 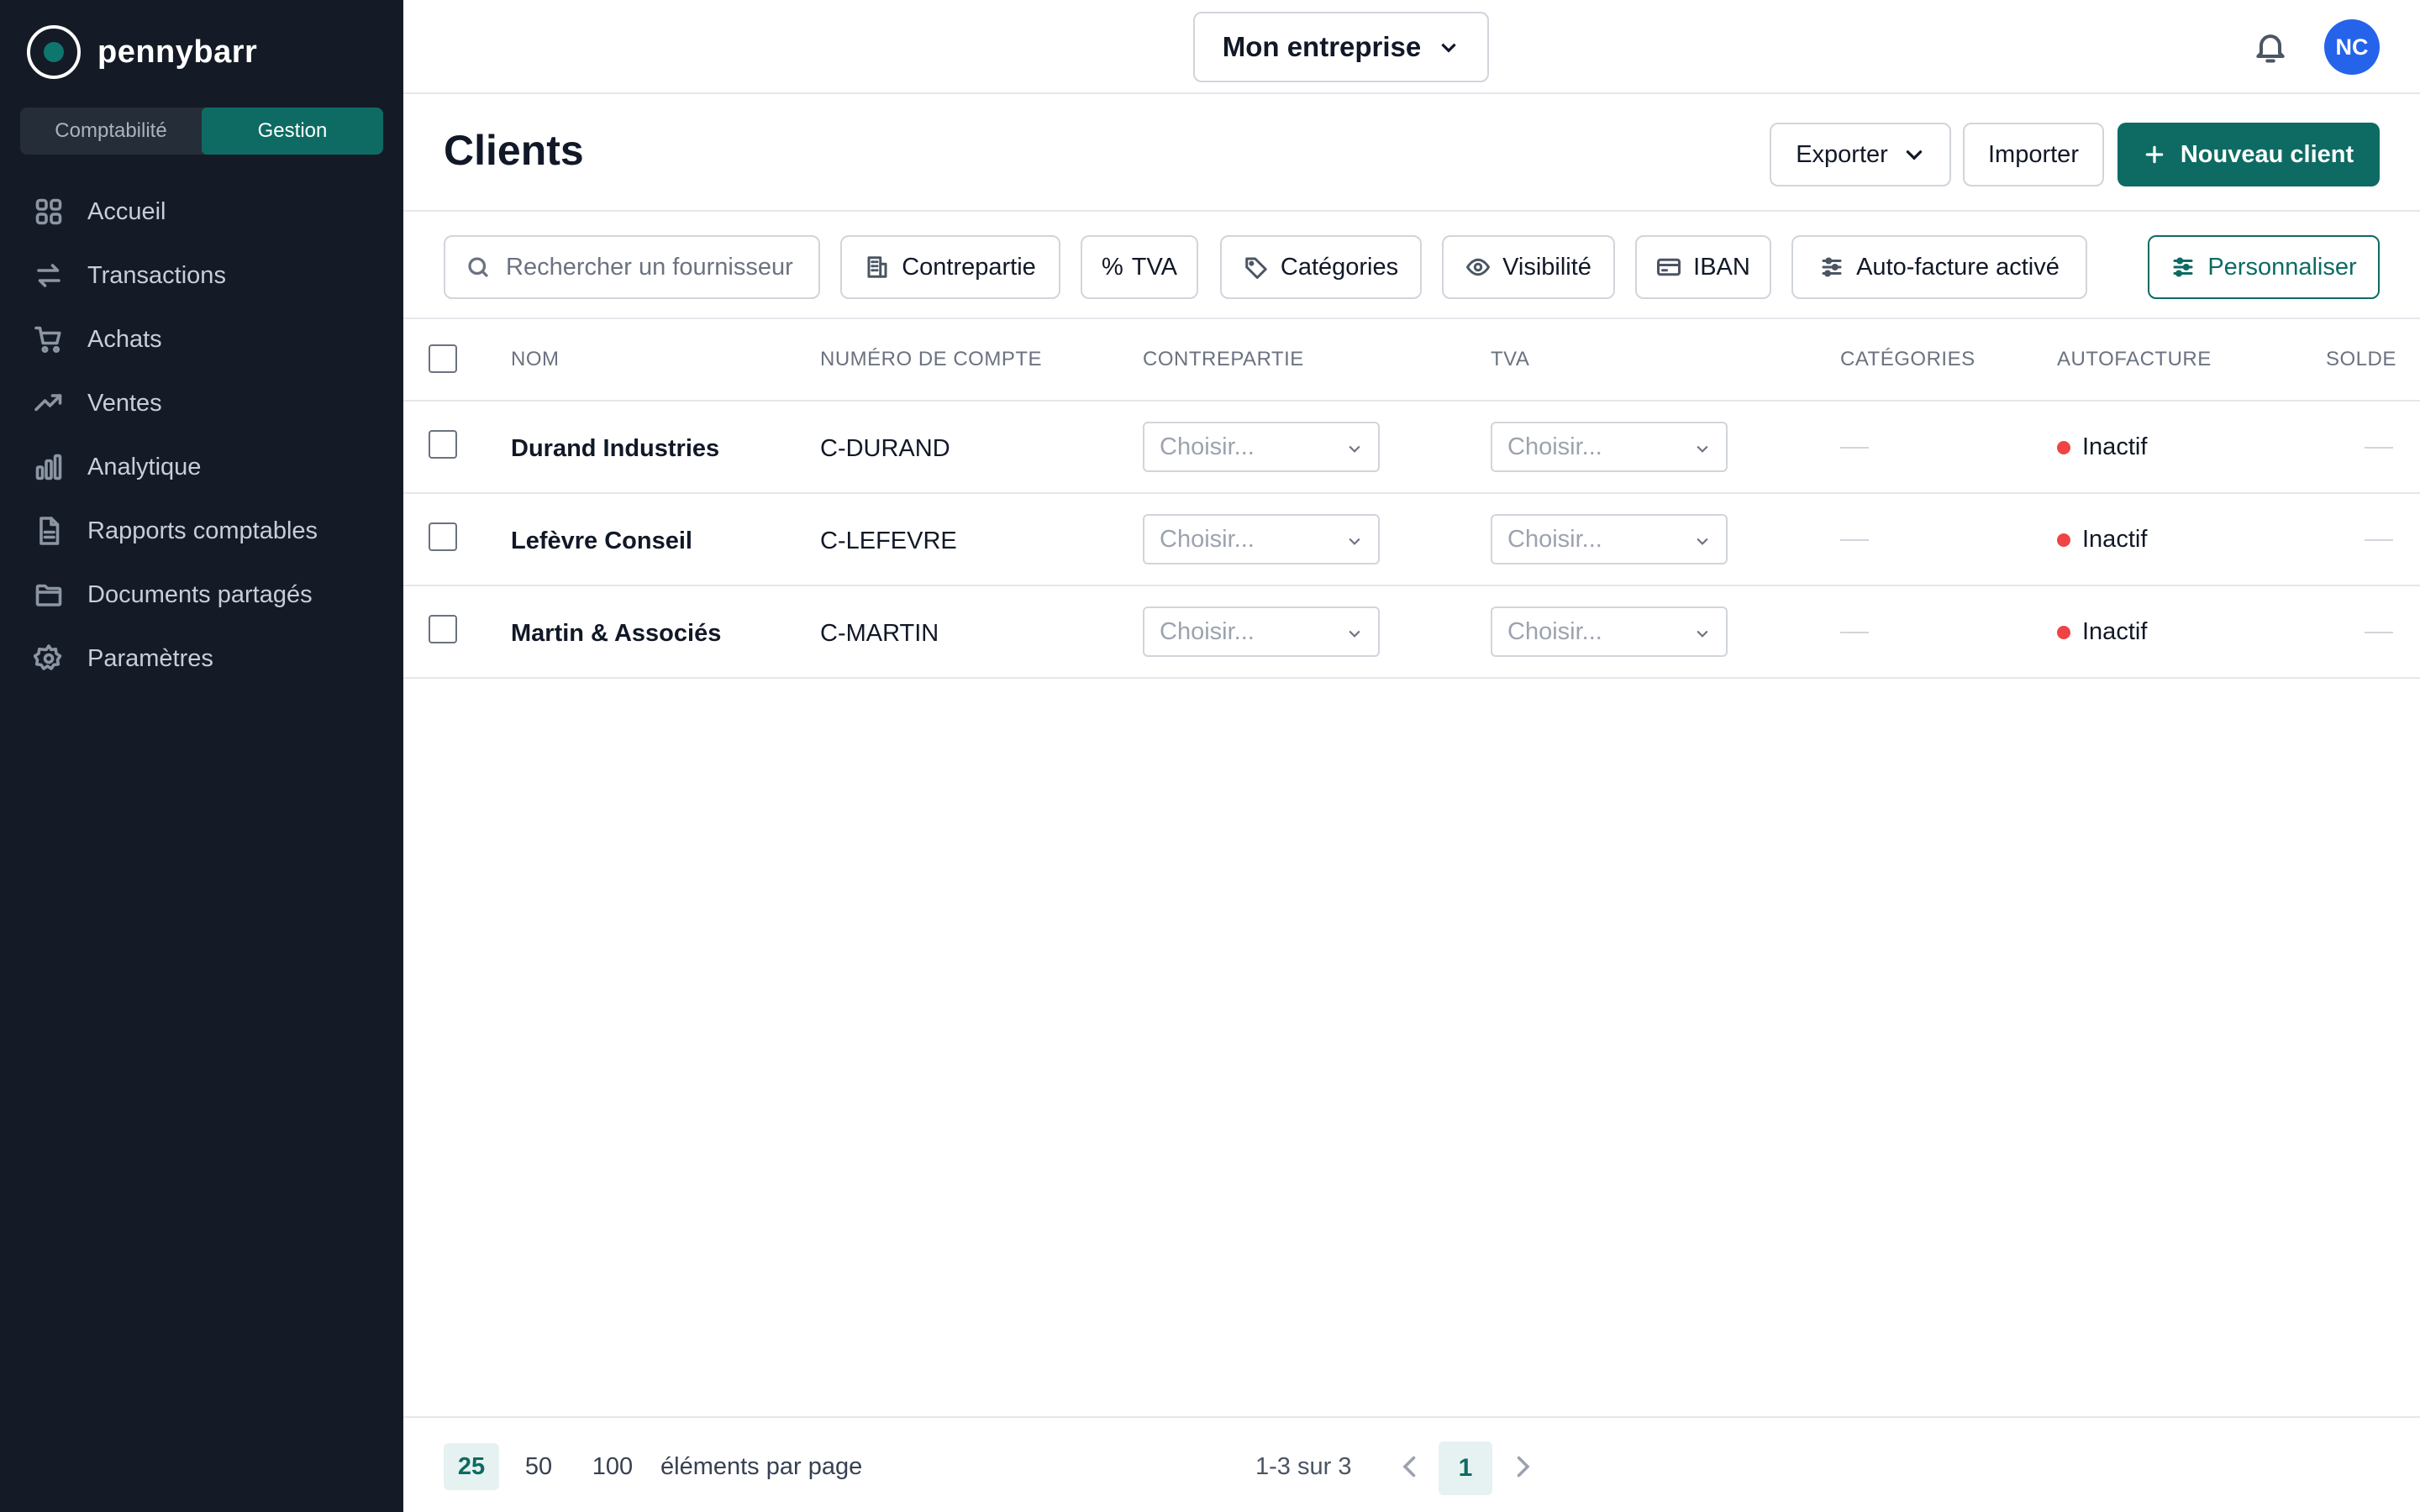 I want to click on filter-contrepartie-button: Contrepartie, so click(x=950, y=267).